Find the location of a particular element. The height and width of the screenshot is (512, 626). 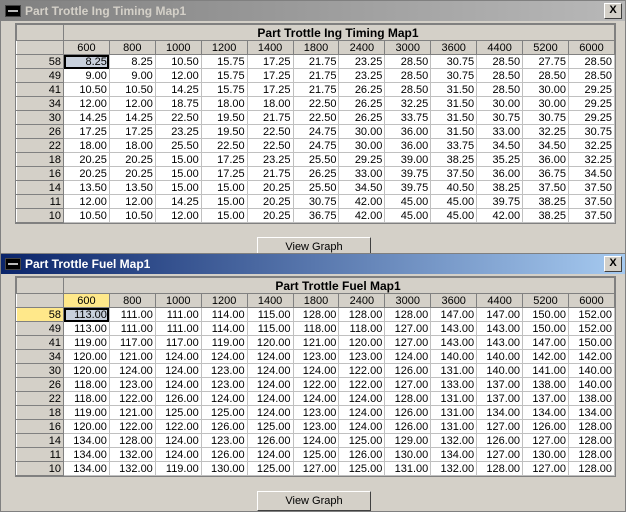

map-cell: 15.75 is located at coordinates (224, 61).